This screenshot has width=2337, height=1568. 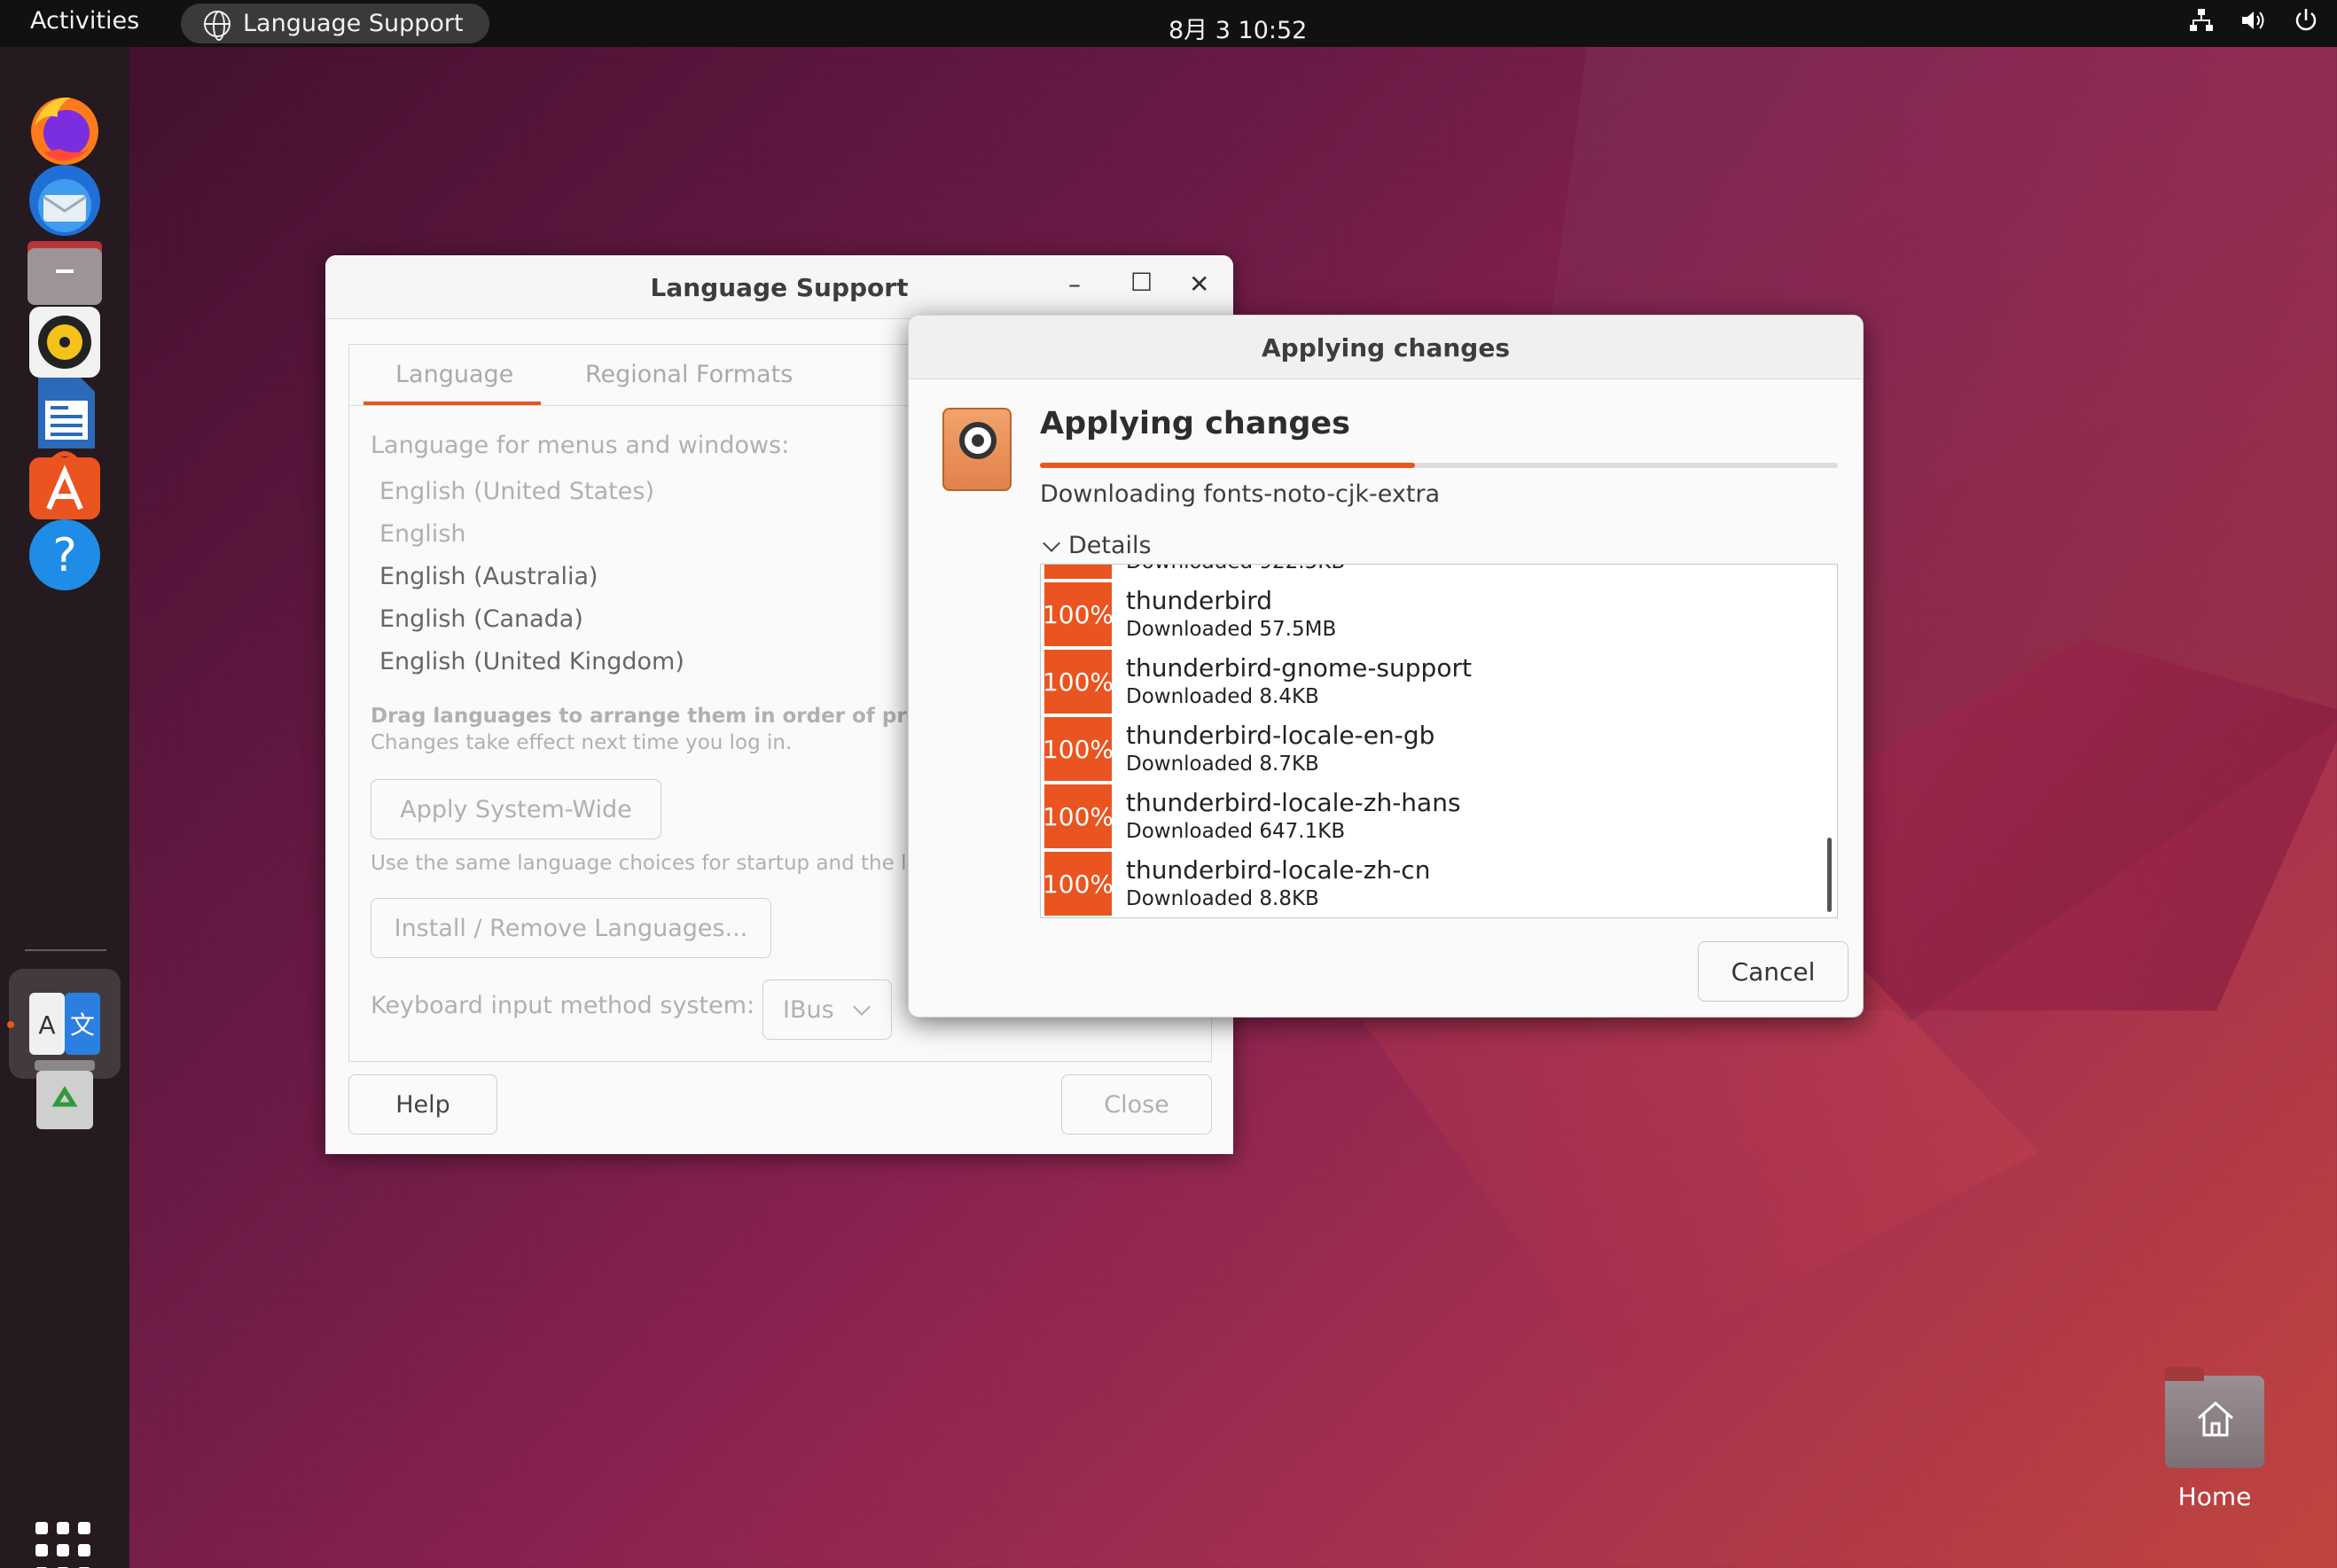 I want to click on language-list-item: English (United Kingdom), so click(x=531, y=661).